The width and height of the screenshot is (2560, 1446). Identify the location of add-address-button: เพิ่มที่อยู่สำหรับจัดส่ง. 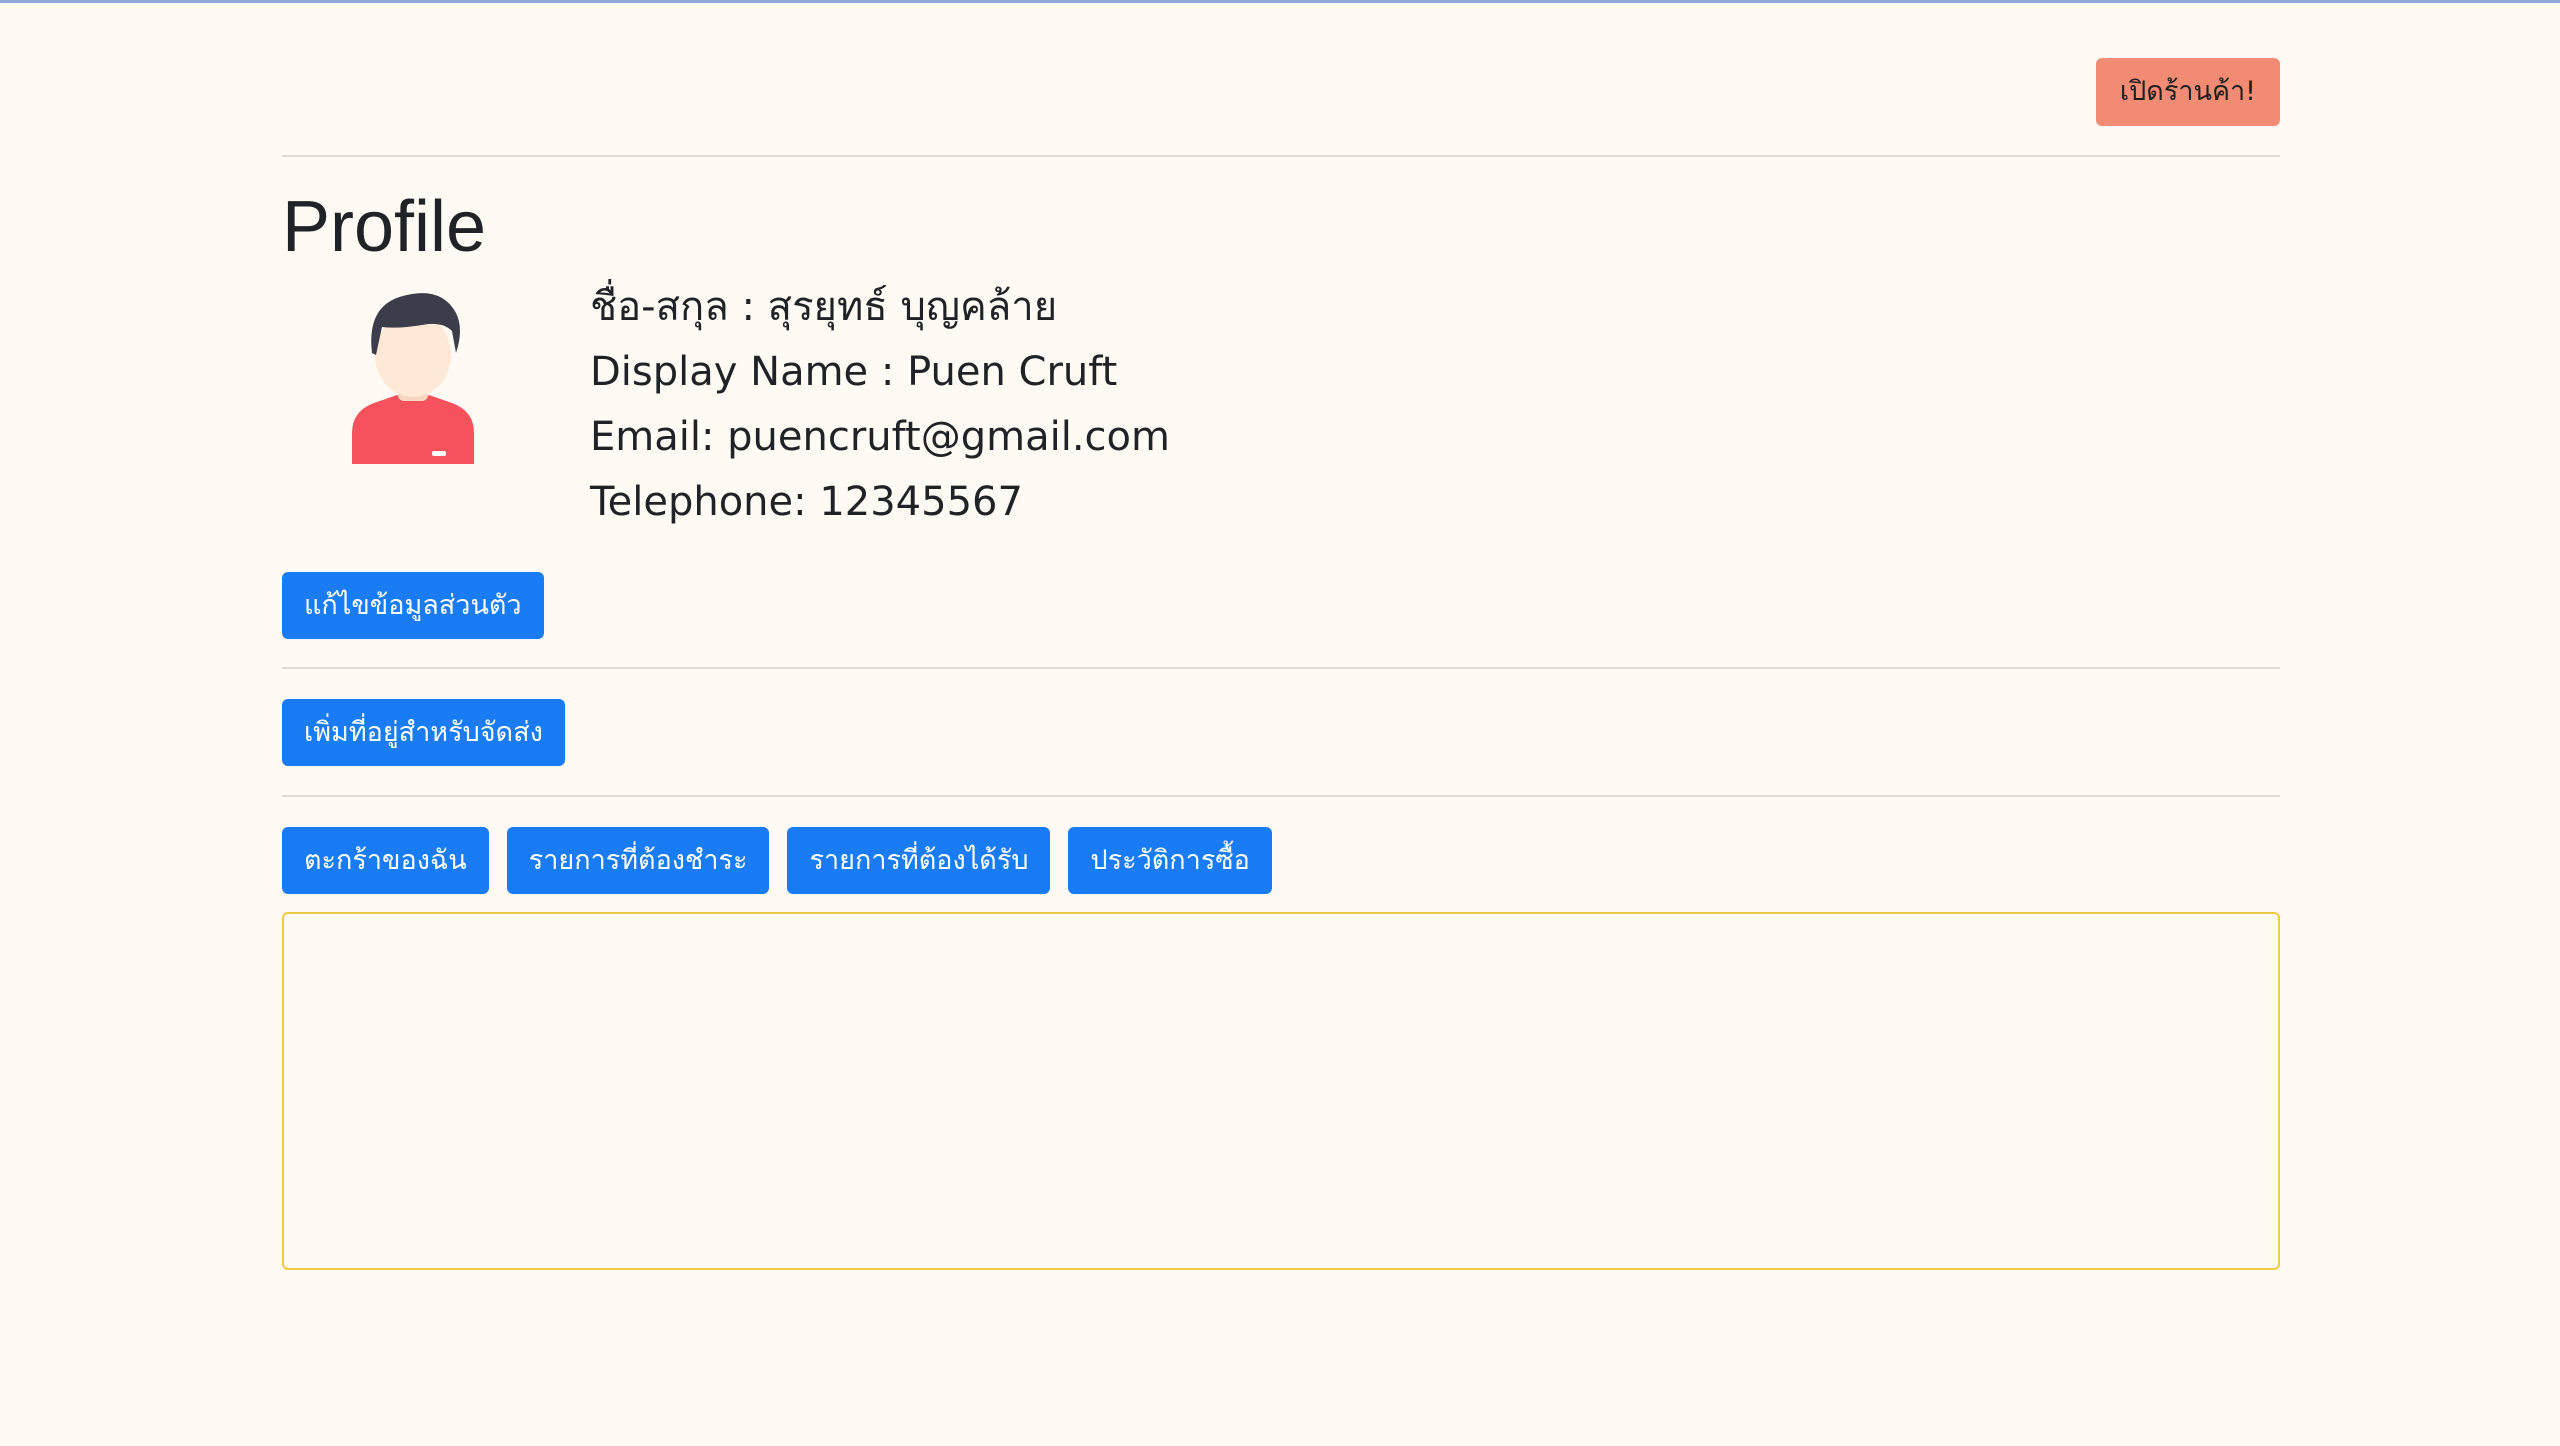
(423, 732).